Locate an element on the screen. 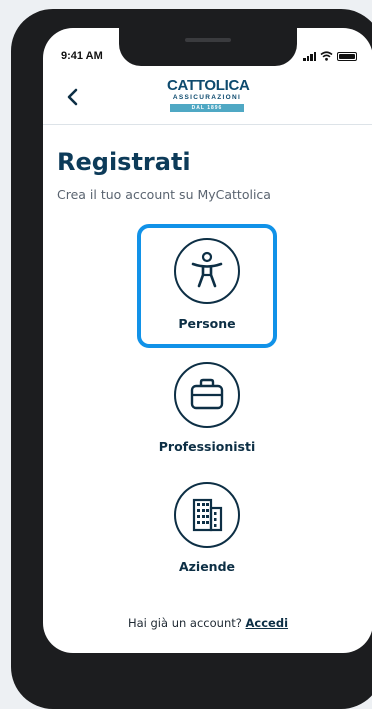 The width and height of the screenshot is (372, 709). login-prompt: Hai già un account? Accedi is located at coordinates (207, 623).